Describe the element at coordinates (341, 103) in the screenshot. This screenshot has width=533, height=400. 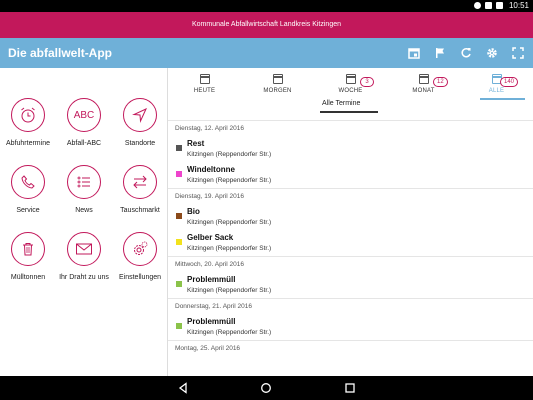
I see `subtab-alle-termine: Alle Termine` at that location.